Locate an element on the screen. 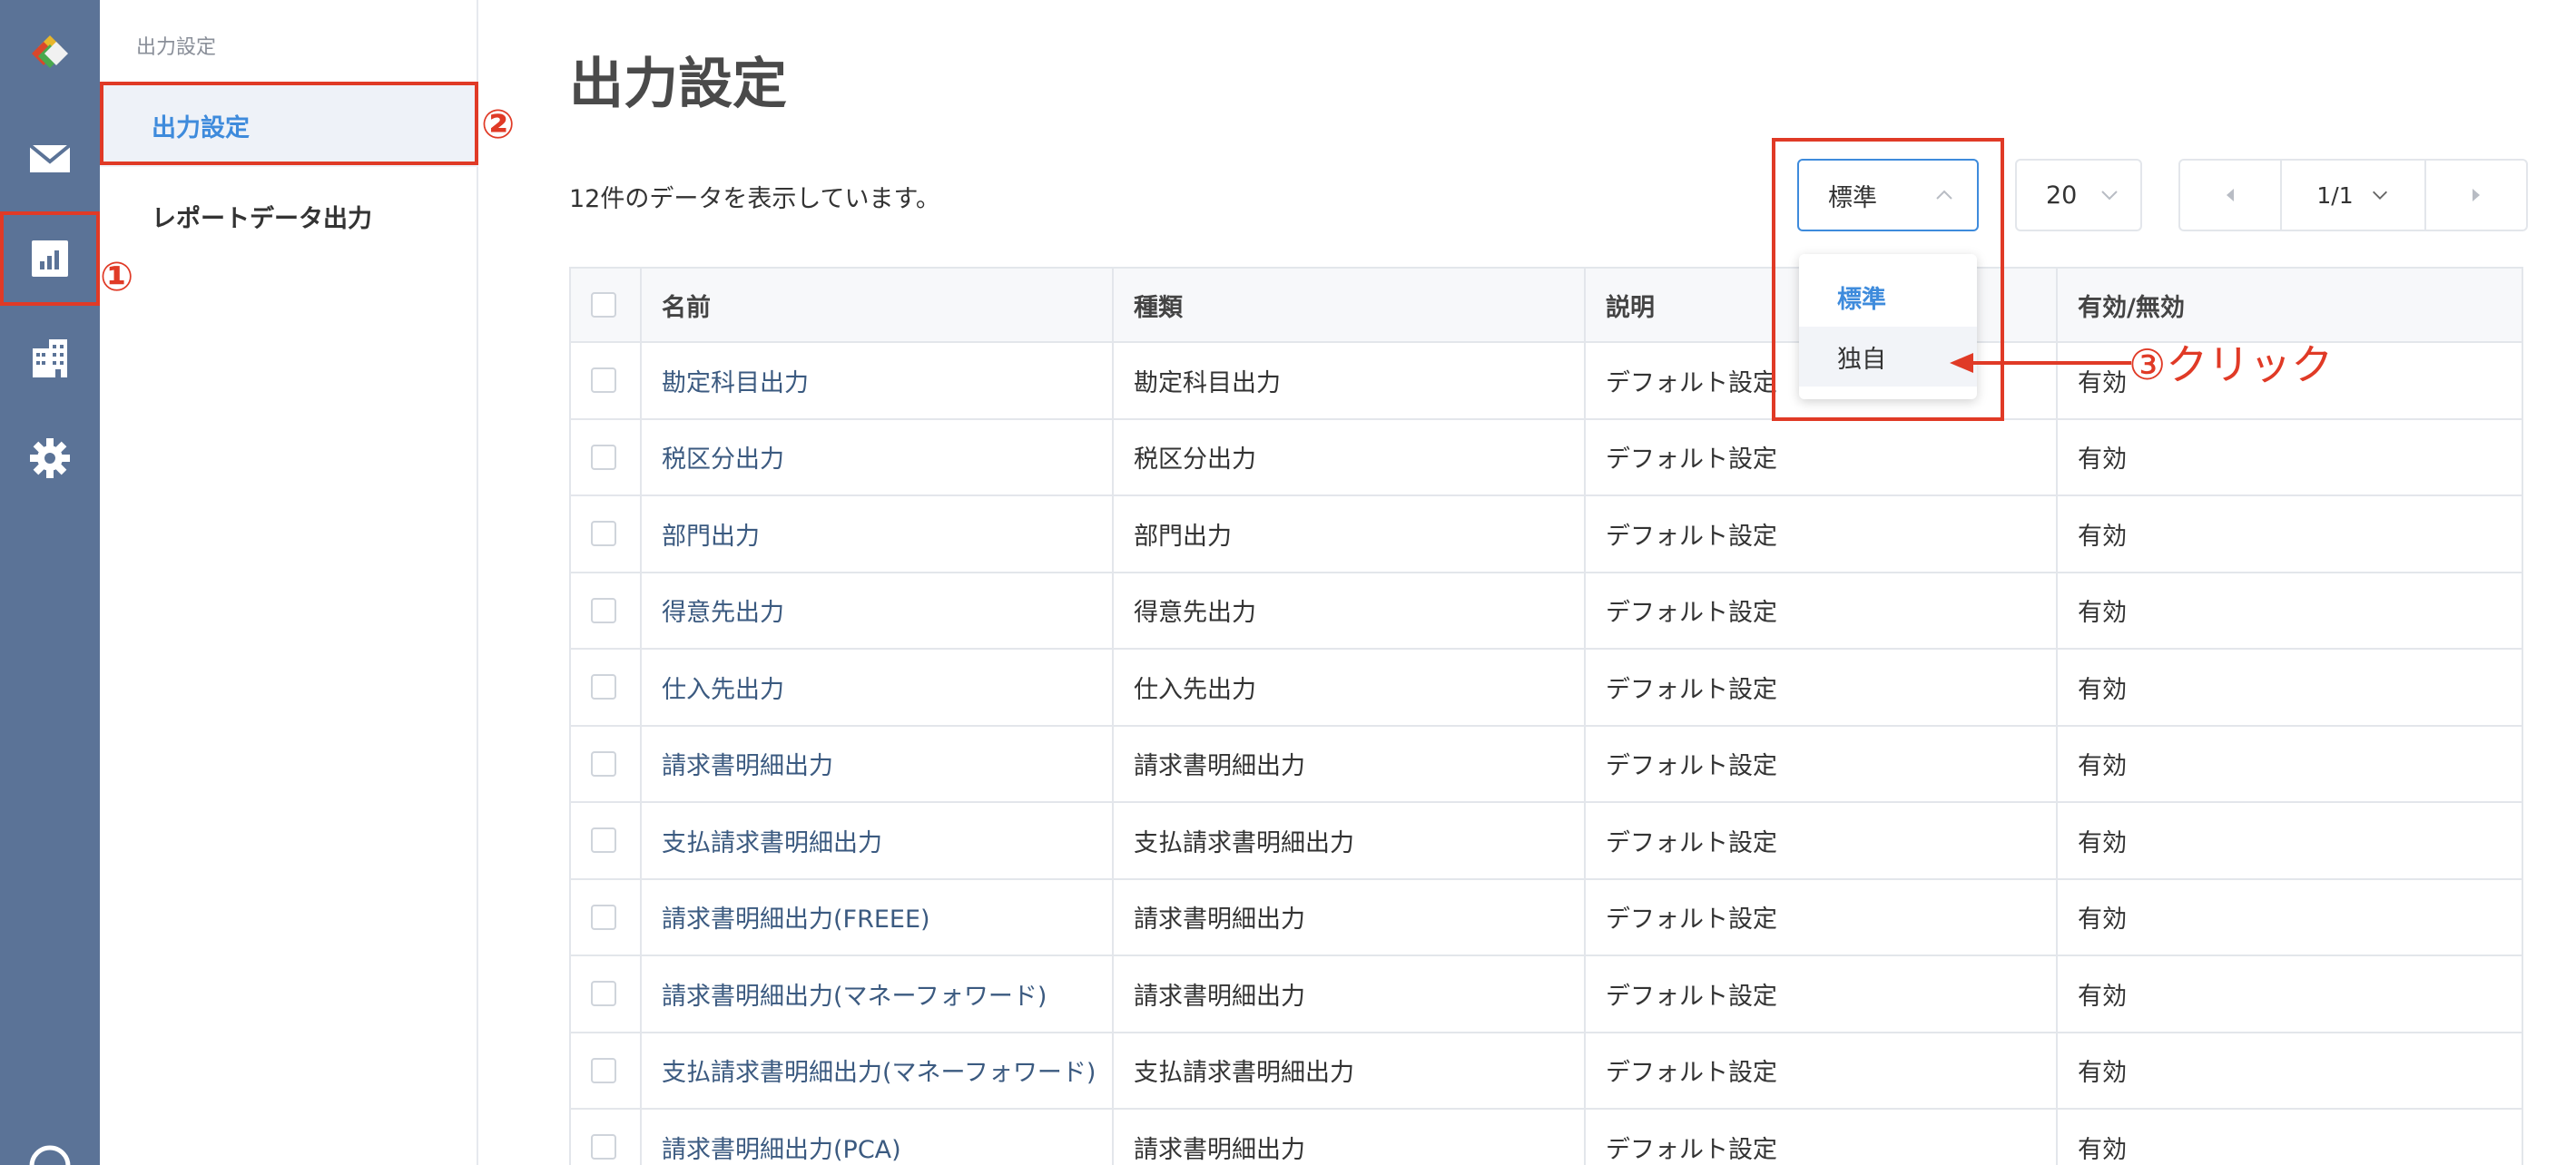 The width and height of the screenshot is (2576, 1165). building-icon is located at coordinates (50, 358).